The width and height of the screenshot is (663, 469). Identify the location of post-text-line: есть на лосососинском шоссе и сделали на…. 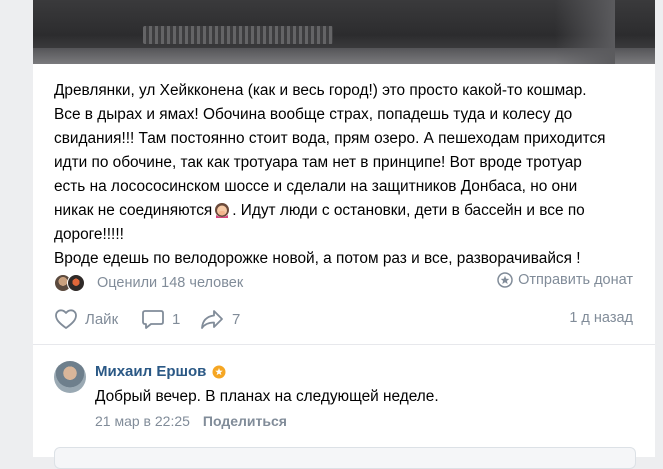
(316, 186).